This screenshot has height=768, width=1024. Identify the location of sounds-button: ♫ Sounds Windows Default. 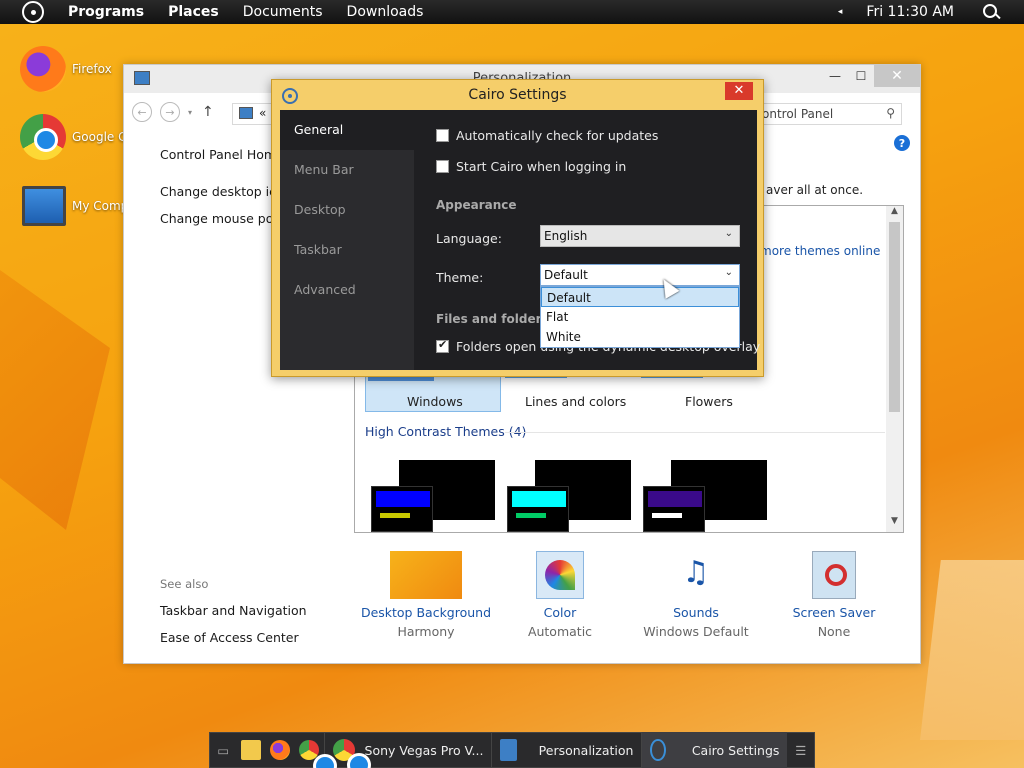
(696, 595).